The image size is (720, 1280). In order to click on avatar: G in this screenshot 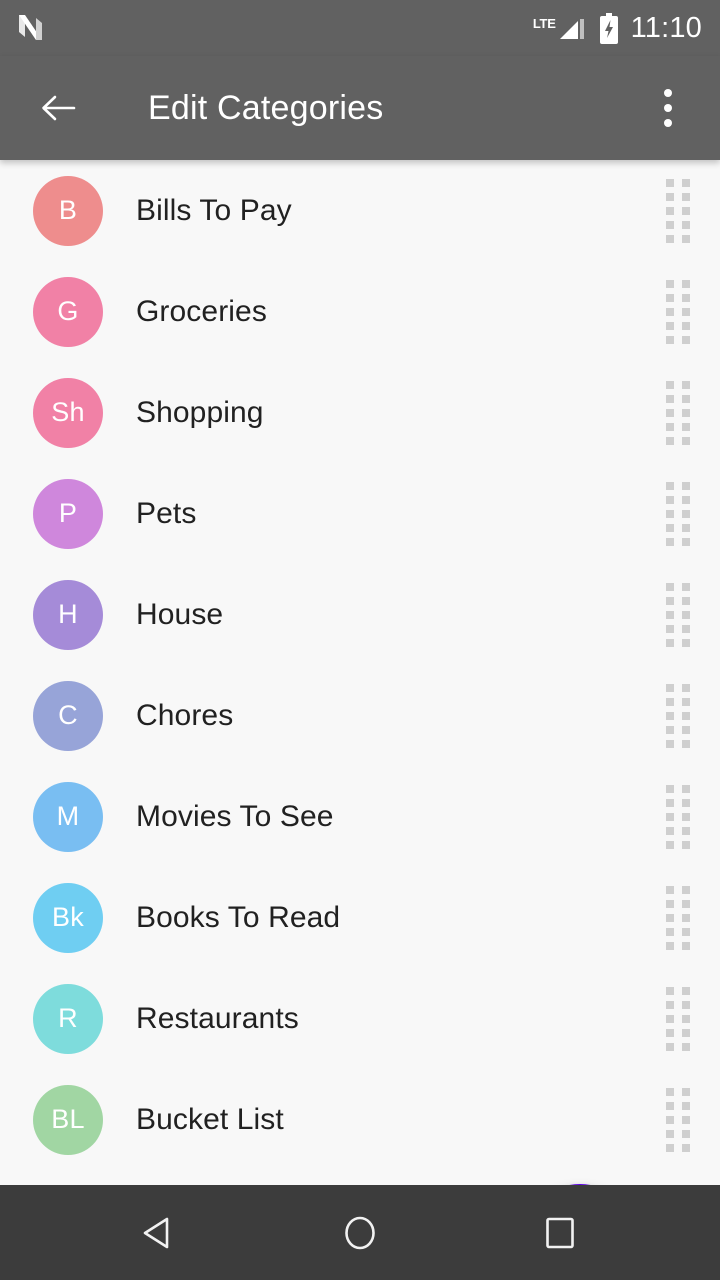, I will do `click(68, 311)`.